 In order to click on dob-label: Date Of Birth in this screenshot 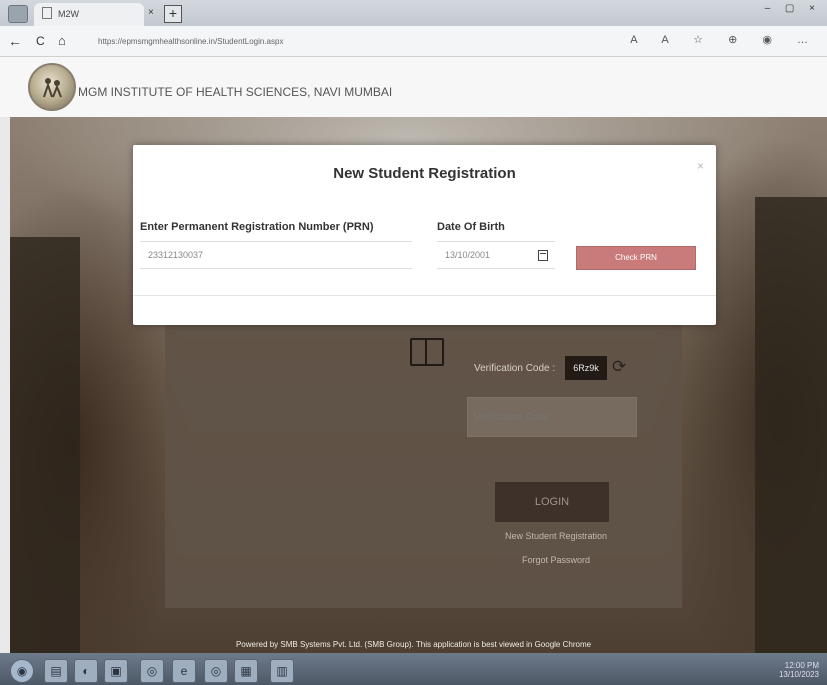, I will do `click(471, 227)`.